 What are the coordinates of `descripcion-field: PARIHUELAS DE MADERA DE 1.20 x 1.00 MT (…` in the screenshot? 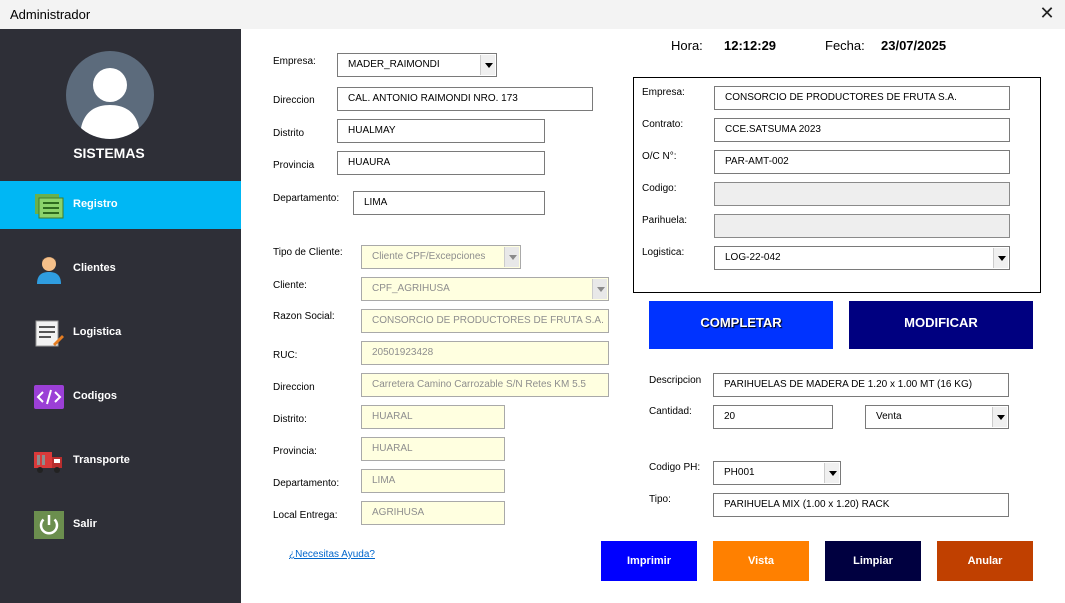 It's located at (861, 385).